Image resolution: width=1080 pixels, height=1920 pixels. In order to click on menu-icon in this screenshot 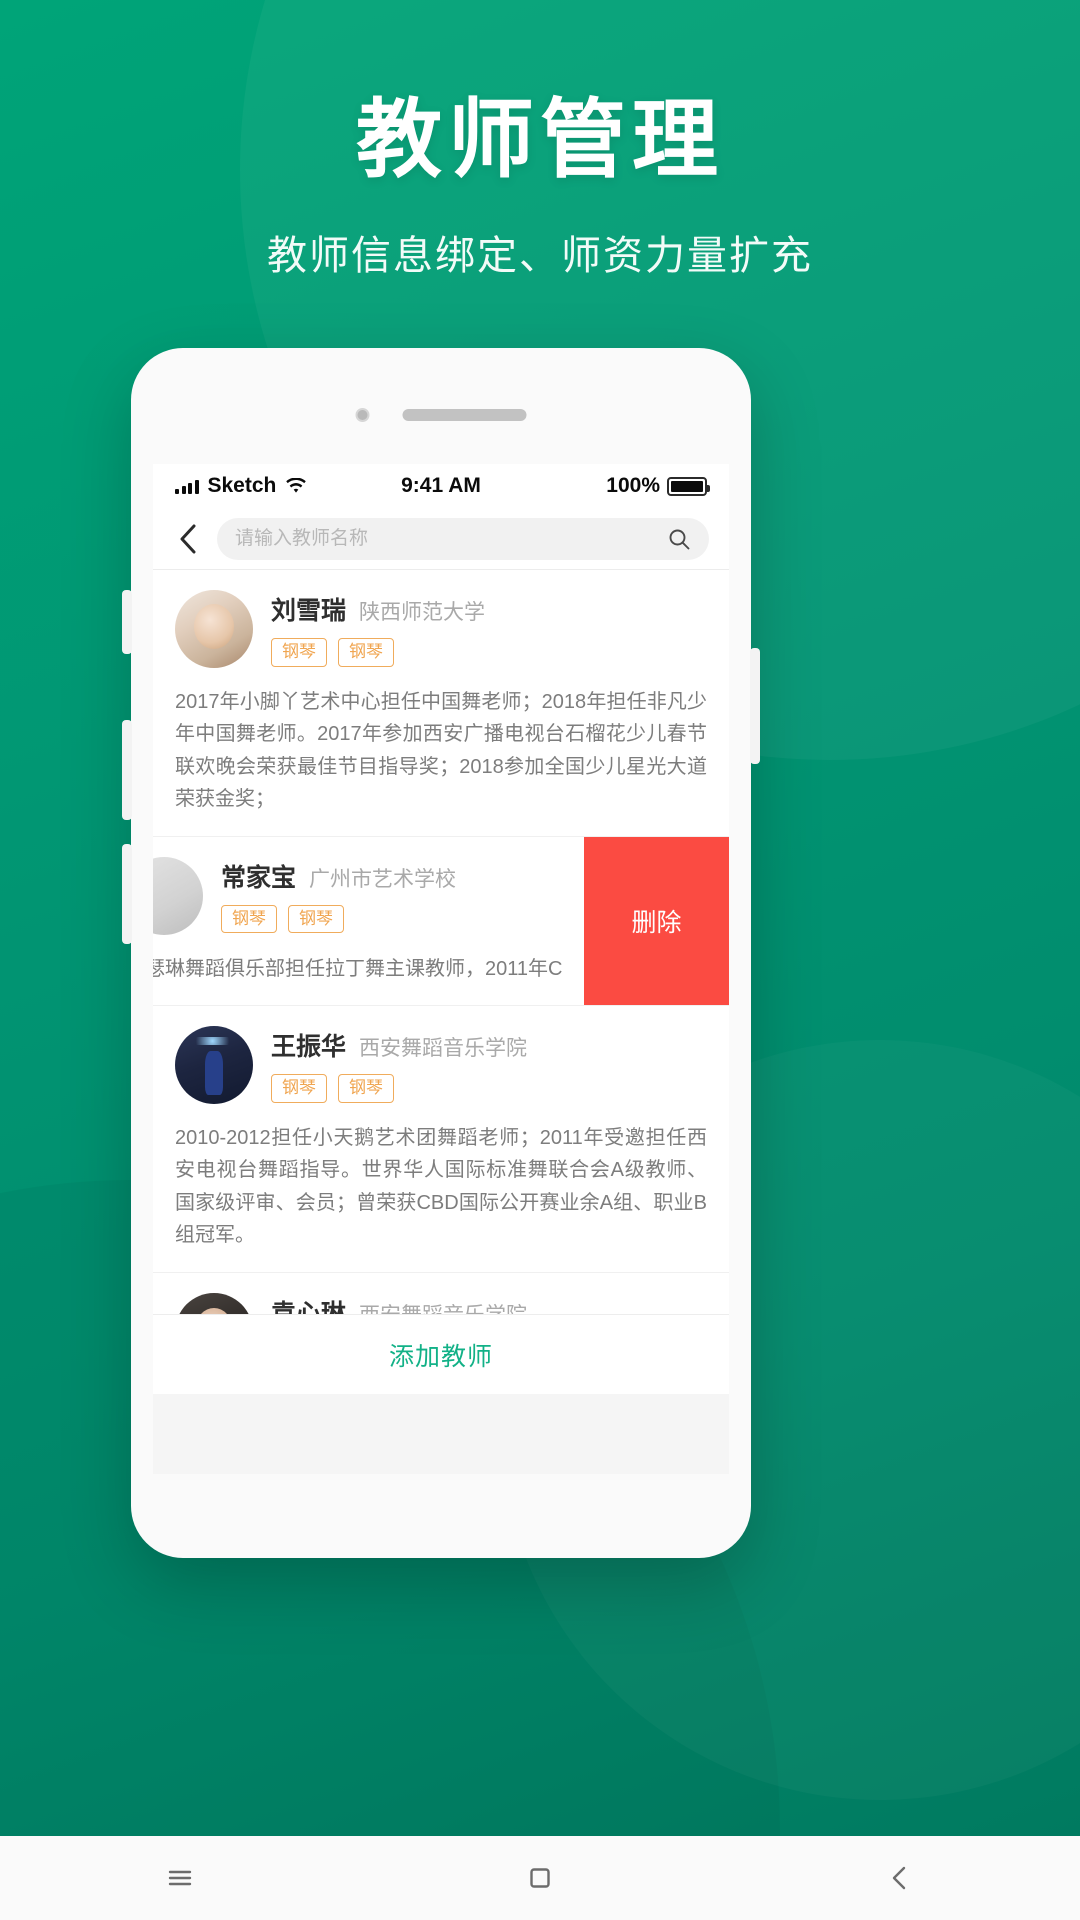, I will do `click(180, 1878)`.